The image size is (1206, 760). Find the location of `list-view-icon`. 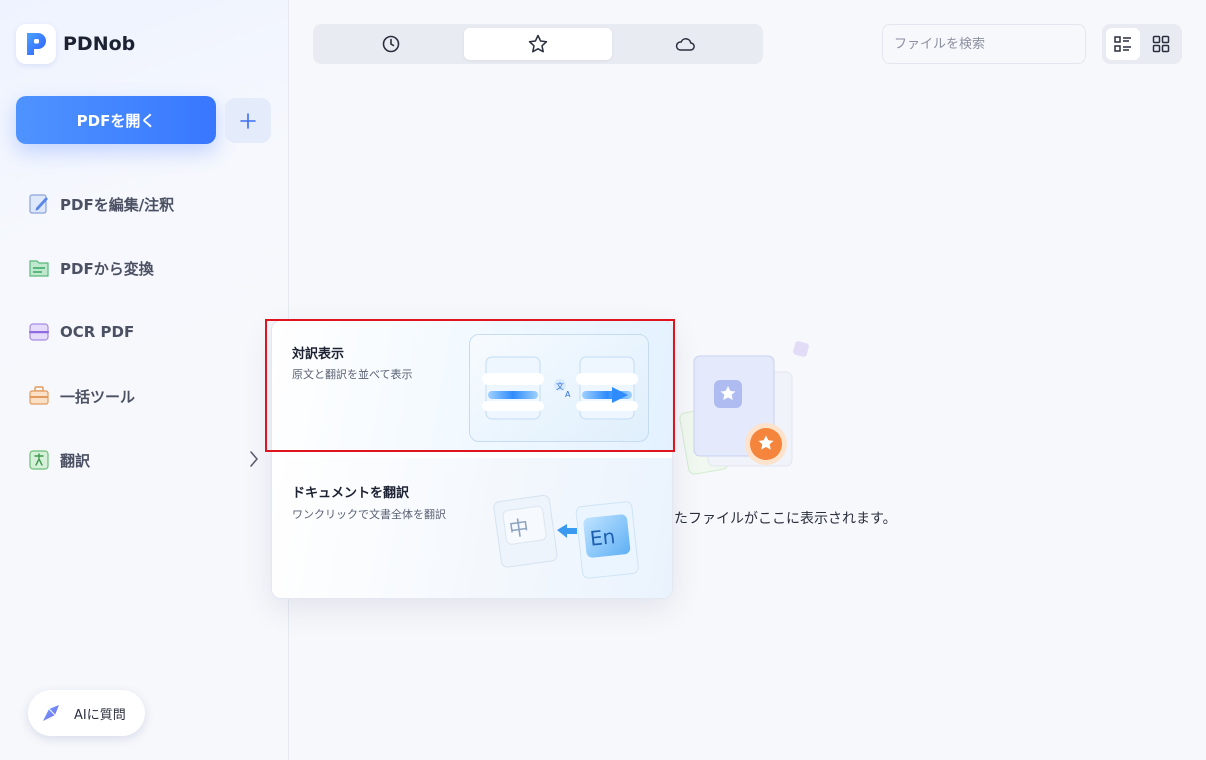

list-view-icon is located at coordinates (1122, 44).